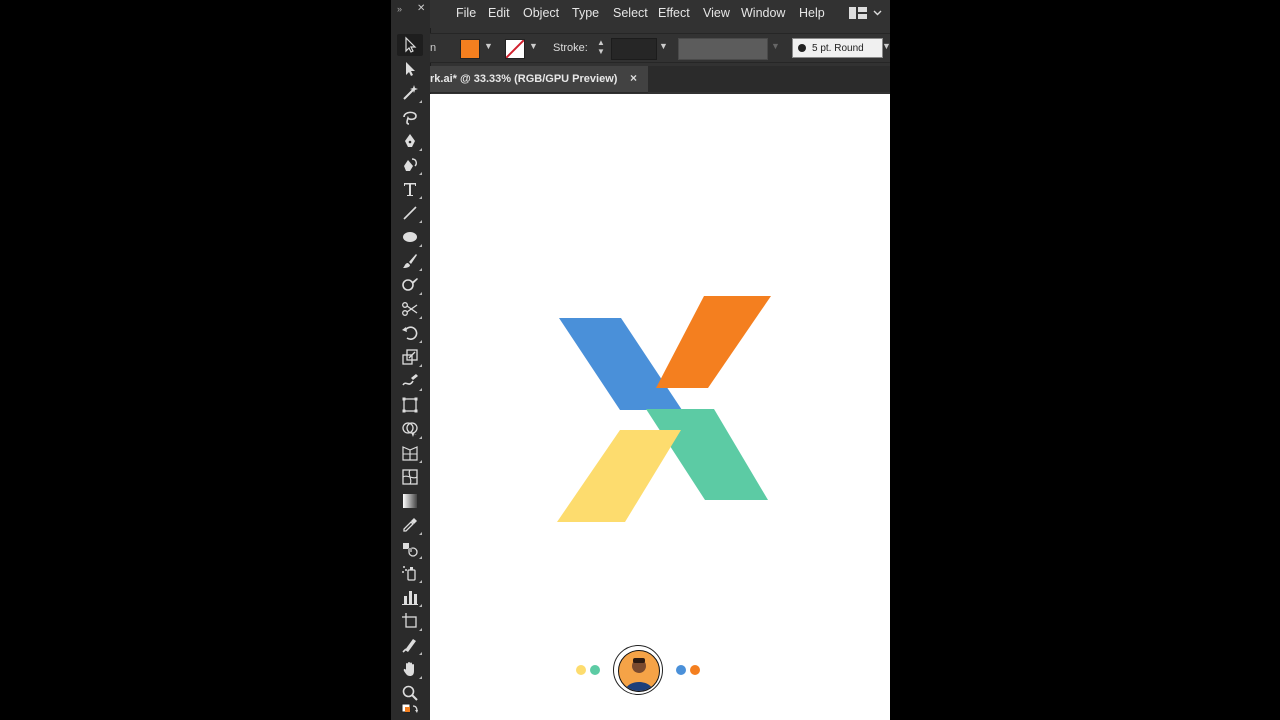 This screenshot has width=1280, height=720. Describe the element at coordinates (410, 117) in the screenshot. I see `lasso-tool-icon` at that location.